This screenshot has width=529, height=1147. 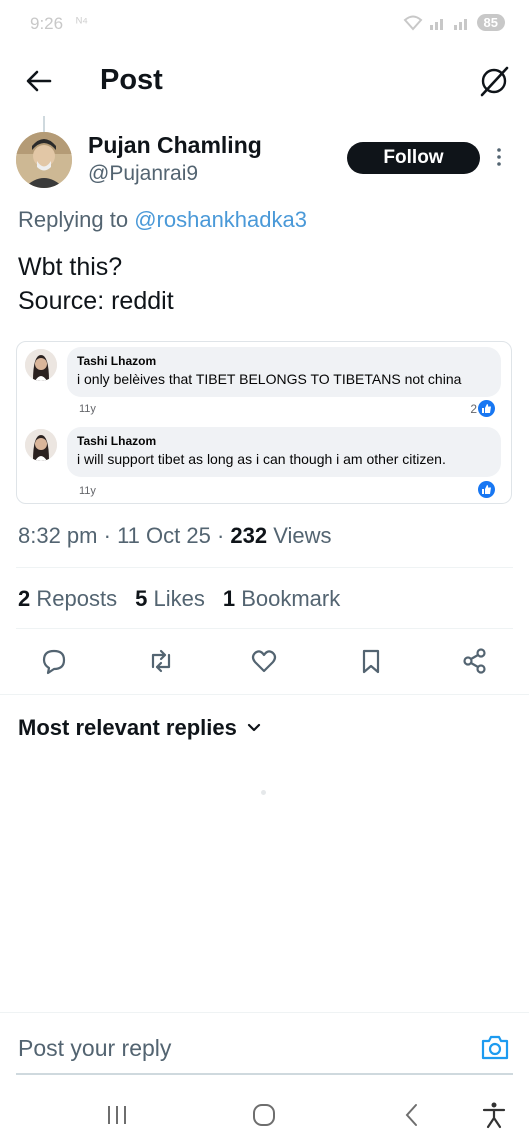 What do you see at coordinates (73, 219) in the screenshot?
I see `replying-prefix: Replying to` at bounding box center [73, 219].